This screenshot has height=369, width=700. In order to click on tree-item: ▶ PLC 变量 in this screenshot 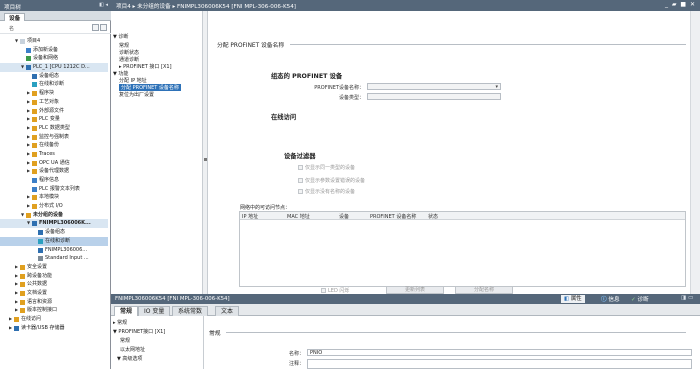, I will do `click(54, 119)`.